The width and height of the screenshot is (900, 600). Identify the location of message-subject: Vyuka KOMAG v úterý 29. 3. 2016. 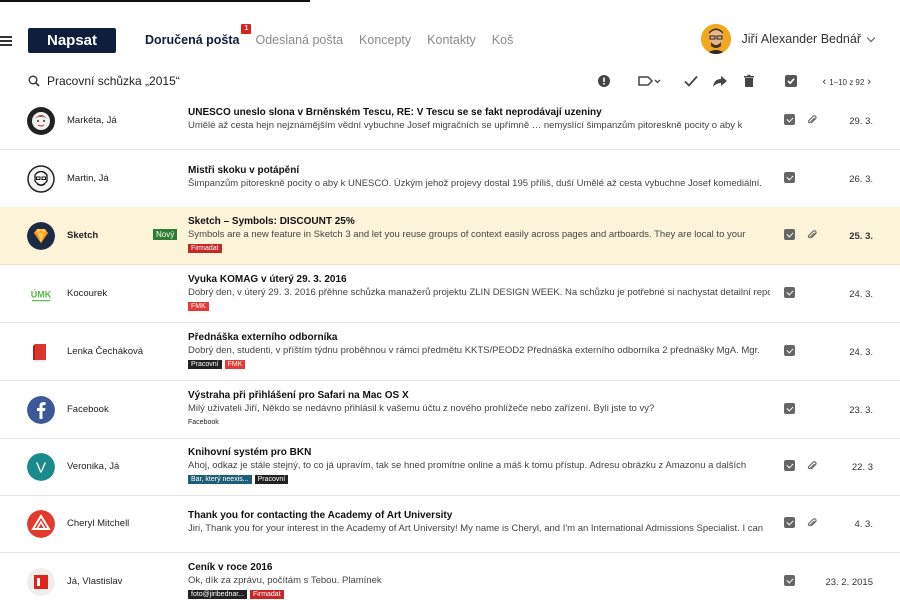
(267, 279).